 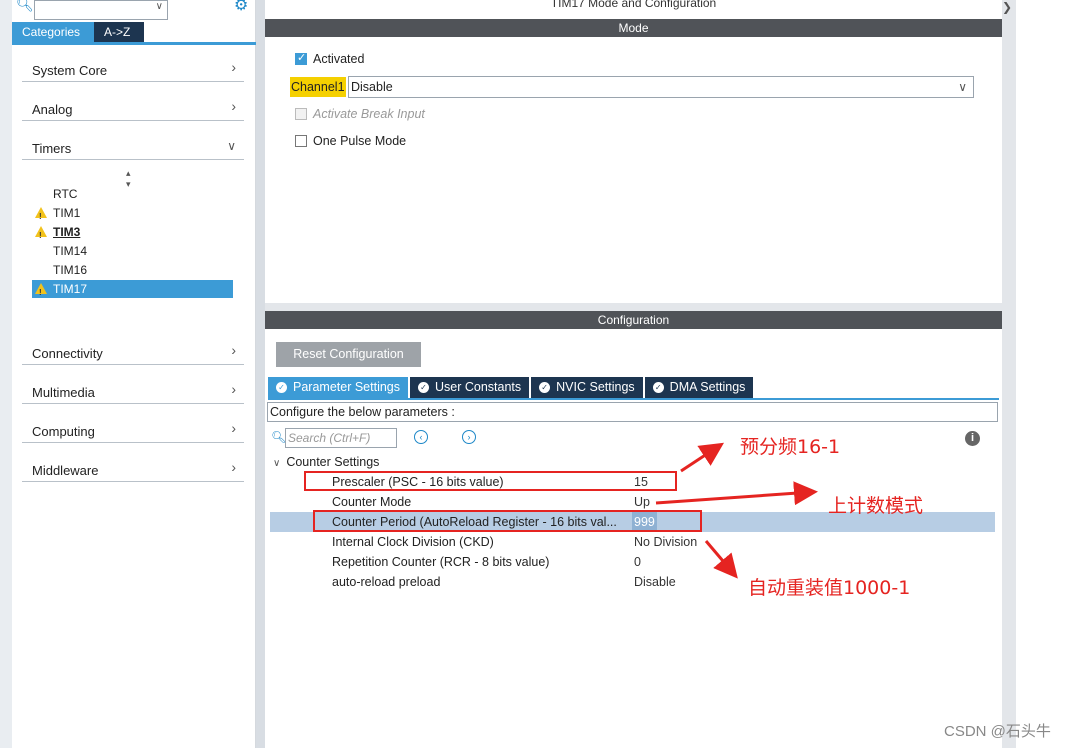 What do you see at coordinates (133, 469) in the screenshot?
I see `category-middleware: Middleware ›` at bounding box center [133, 469].